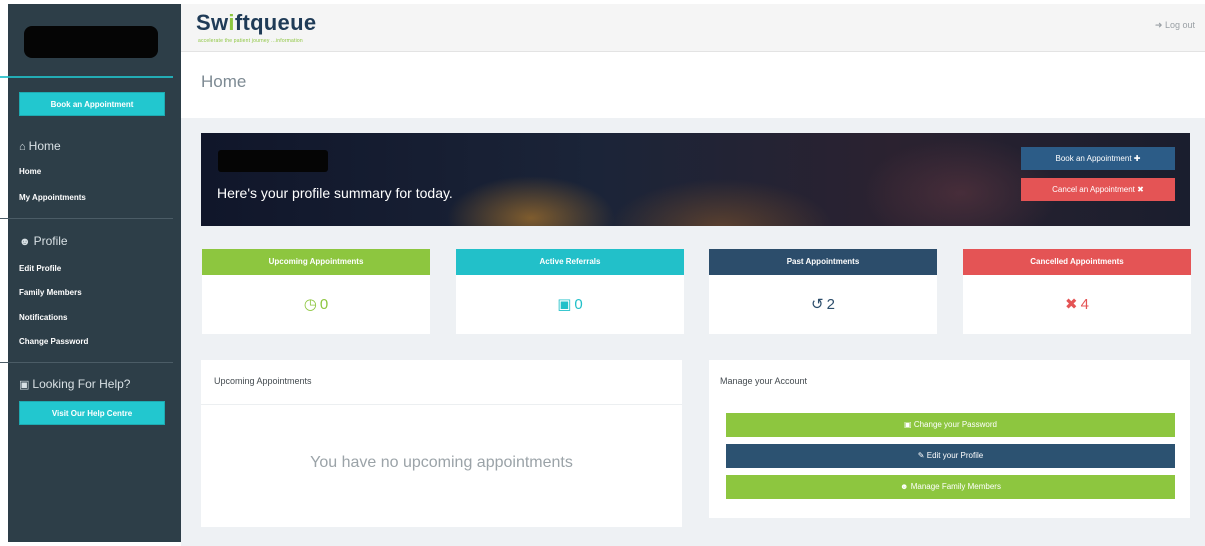 The image size is (1205, 546). What do you see at coordinates (570, 262) in the screenshot?
I see `stat-card-header: Active Referrals` at bounding box center [570, 262].